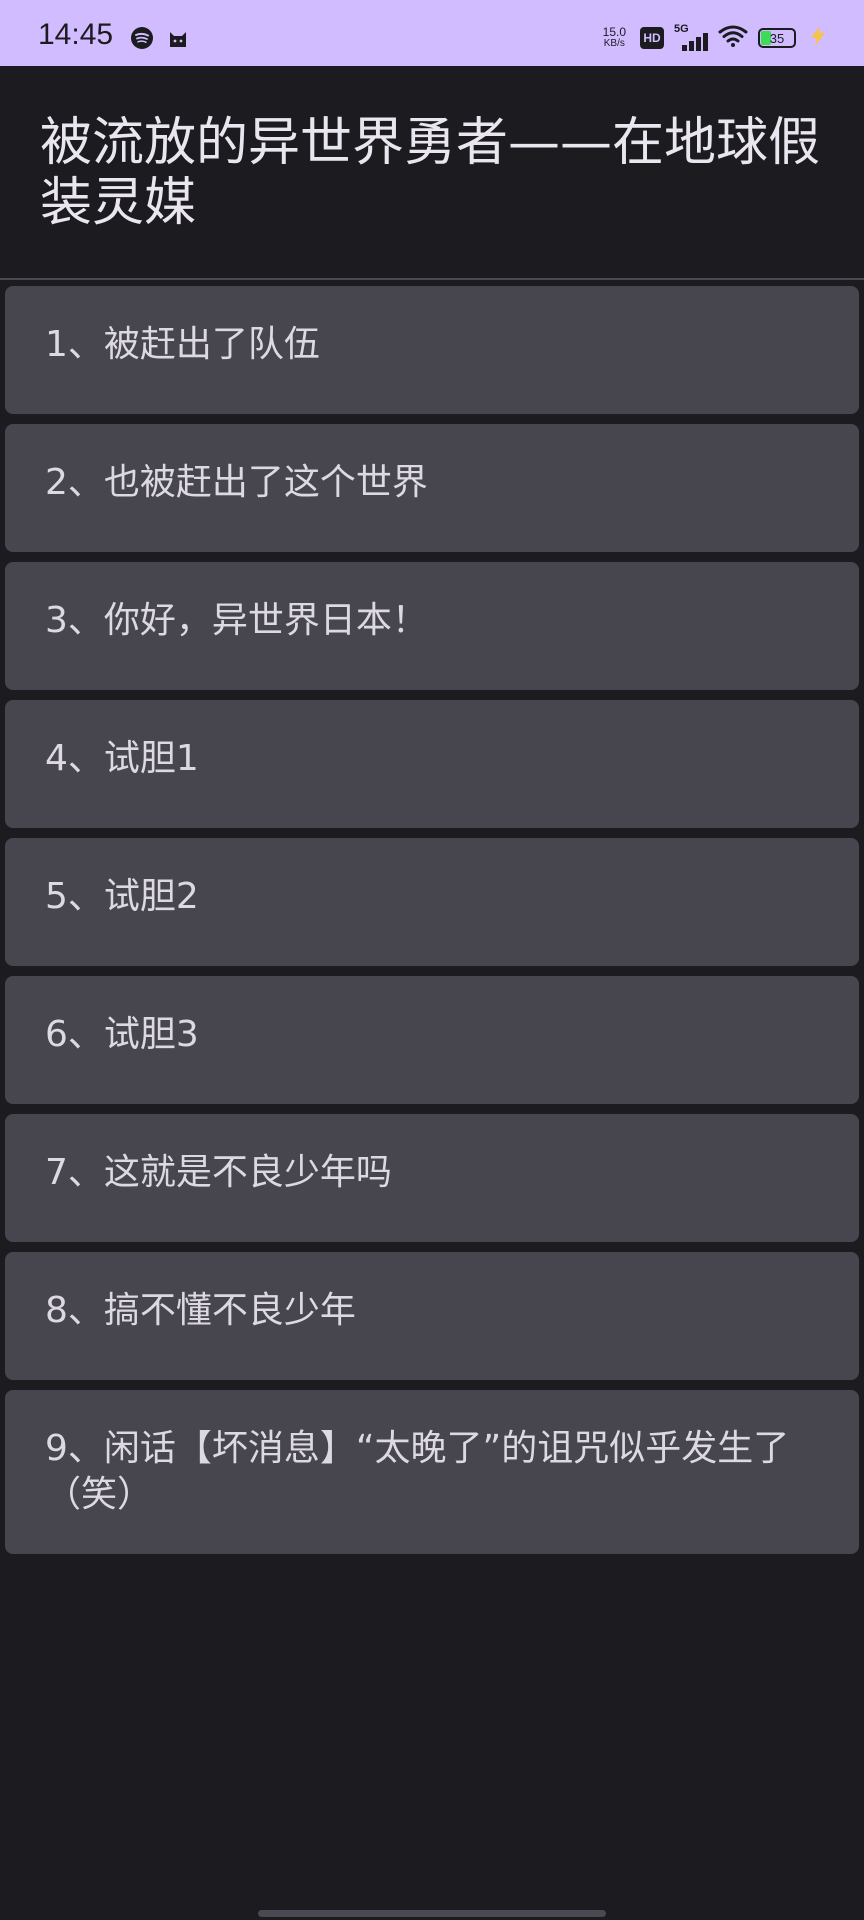 This screenshot has width=864, height=1920. I want to click on charging-icon, so click(818, 38).